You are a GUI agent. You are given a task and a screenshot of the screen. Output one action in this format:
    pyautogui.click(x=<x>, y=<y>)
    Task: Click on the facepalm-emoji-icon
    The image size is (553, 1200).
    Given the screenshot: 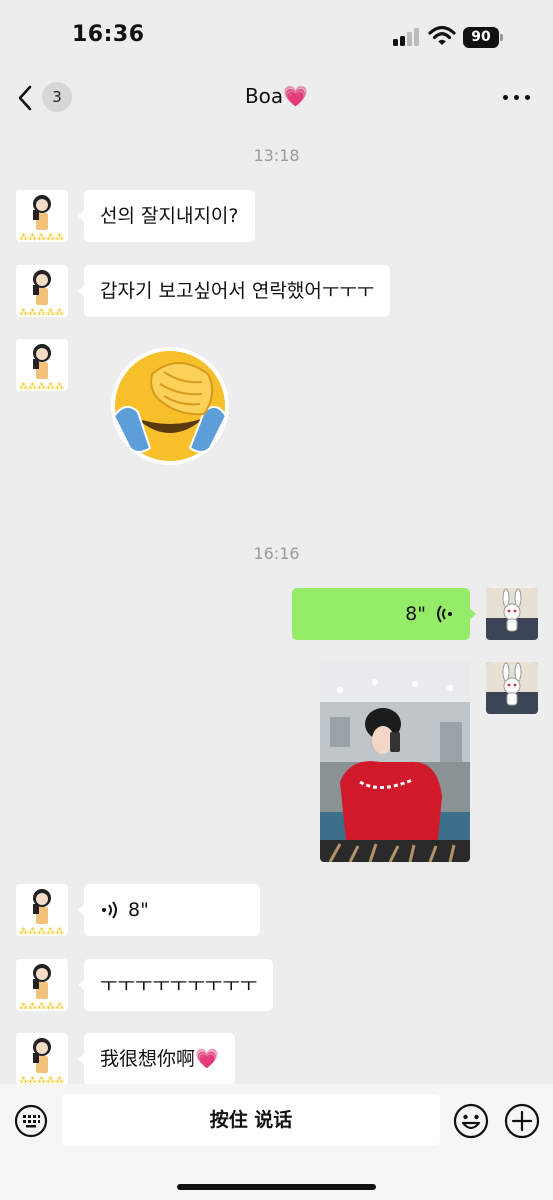 What is the action you would take?
    pyautogui.click(x=170, y=406)
    